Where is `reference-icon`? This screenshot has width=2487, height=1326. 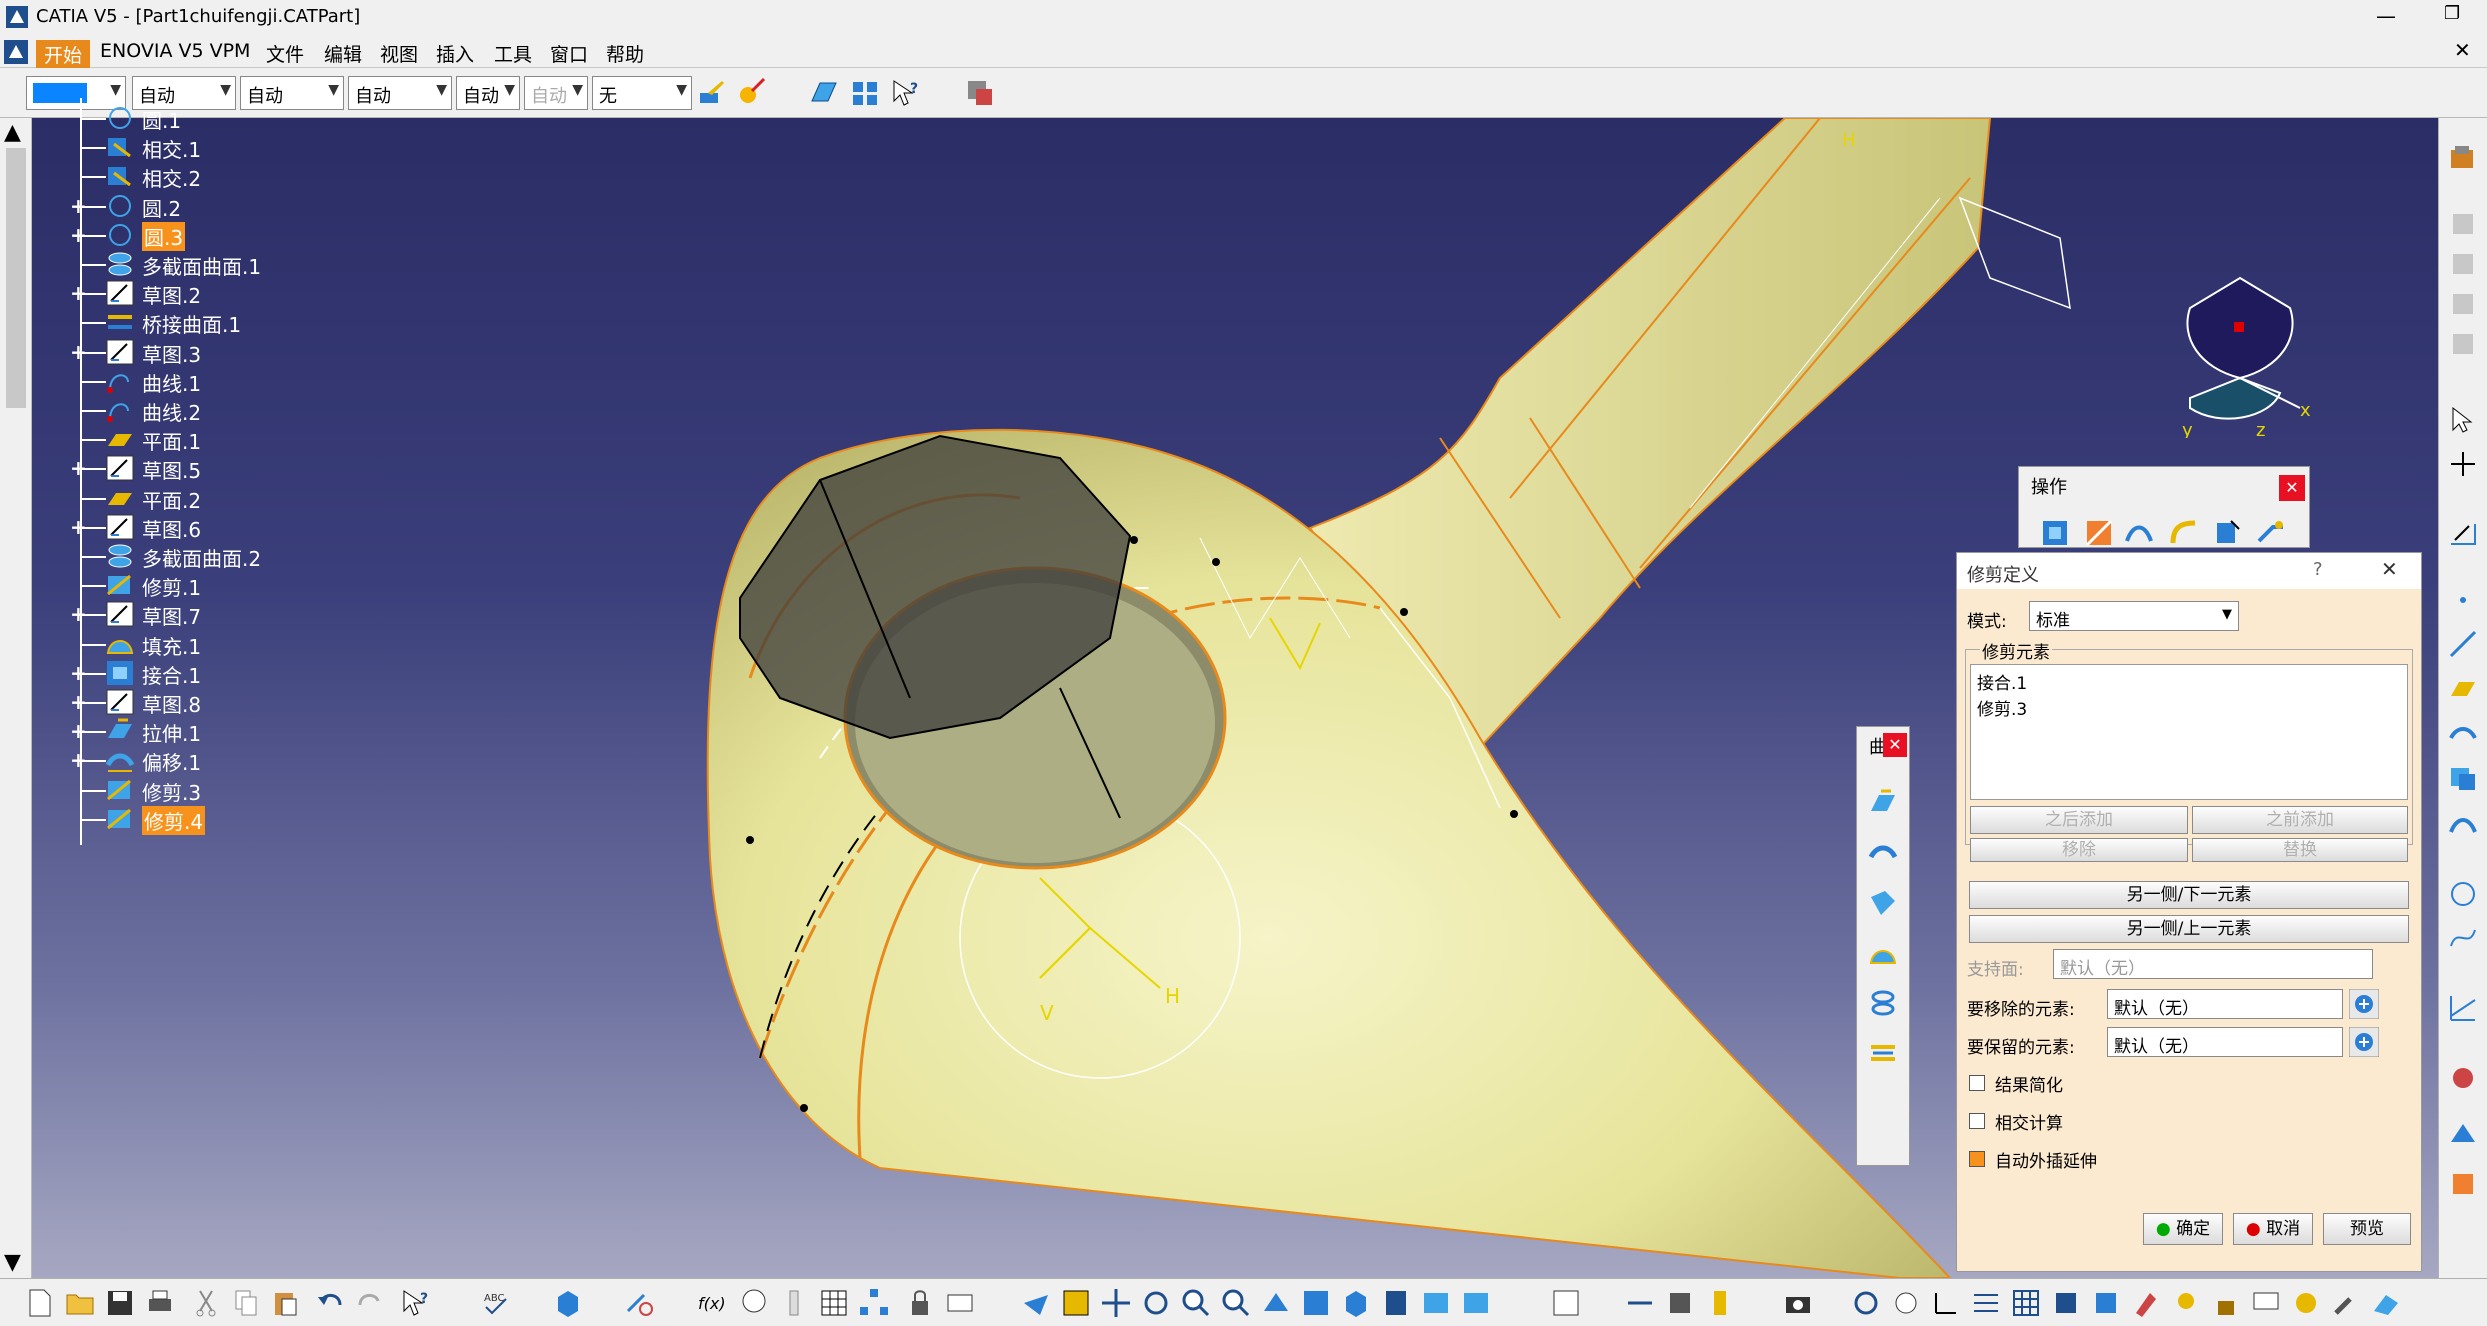 reference-icon is located at coordinates (640, 1303).